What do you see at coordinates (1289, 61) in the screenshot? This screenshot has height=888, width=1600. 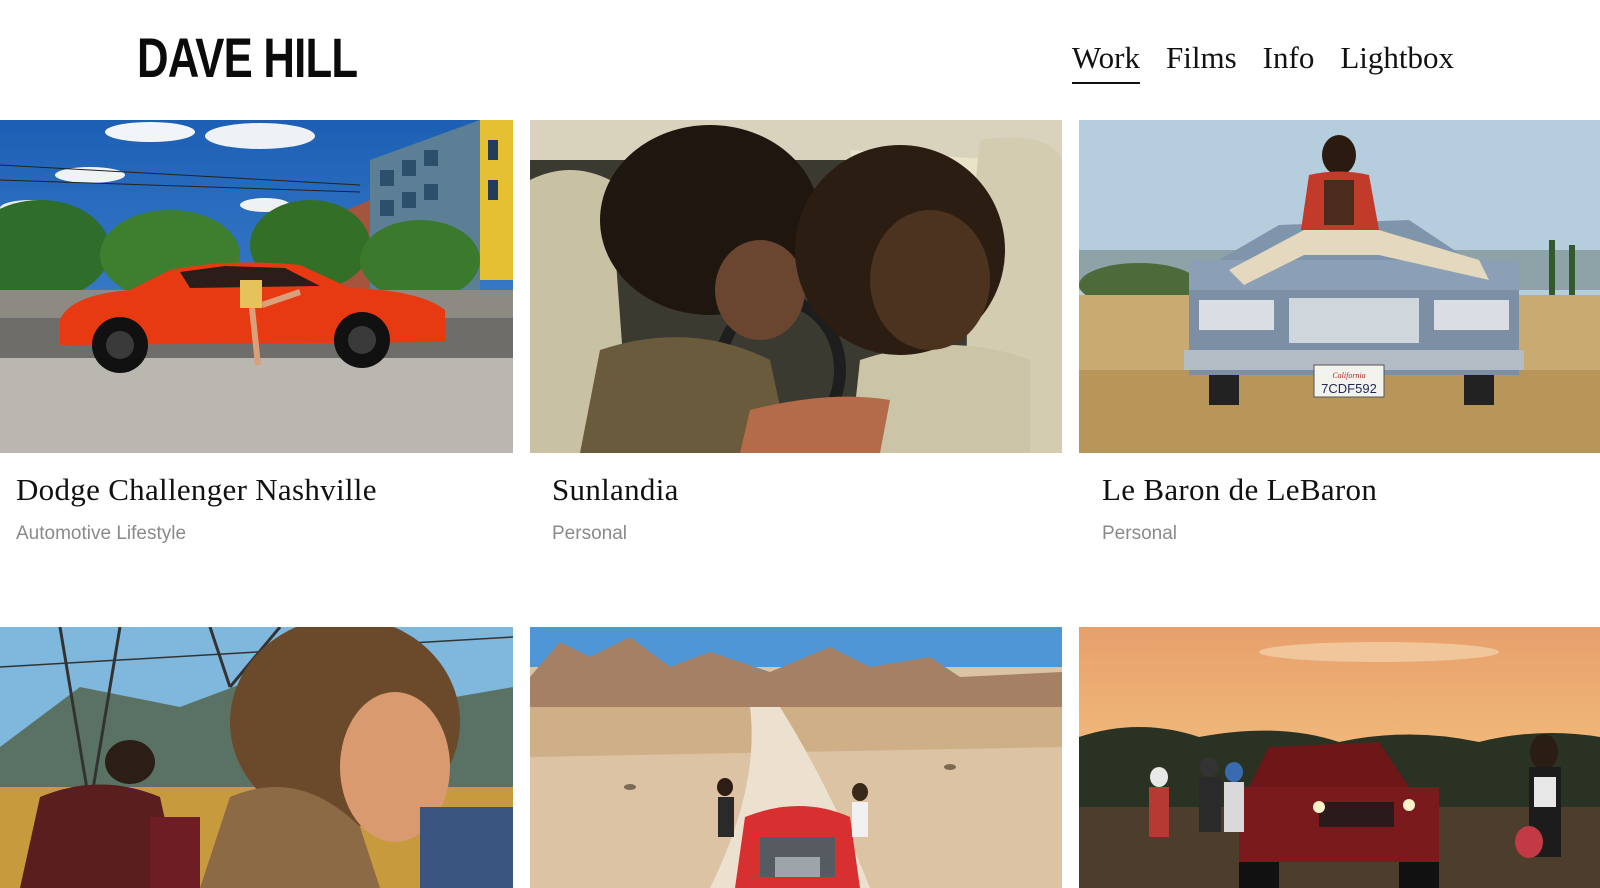 I see `nav-info: Info` at bounding box center [1289, 61].